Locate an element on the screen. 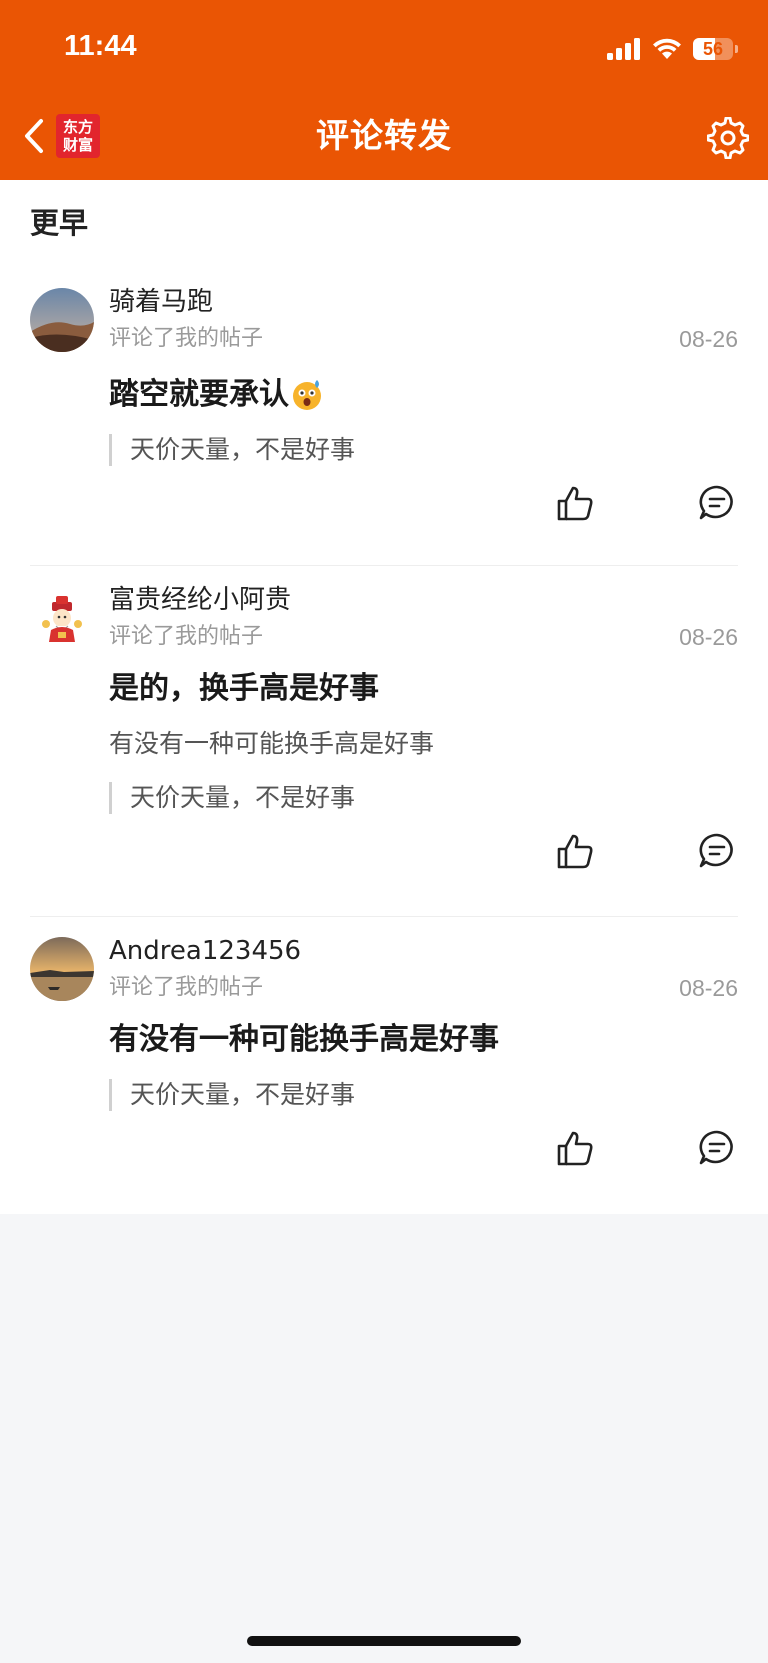 This screenshot has height=1663, width=768. home-indicator is located at coordinates (384, 1641).